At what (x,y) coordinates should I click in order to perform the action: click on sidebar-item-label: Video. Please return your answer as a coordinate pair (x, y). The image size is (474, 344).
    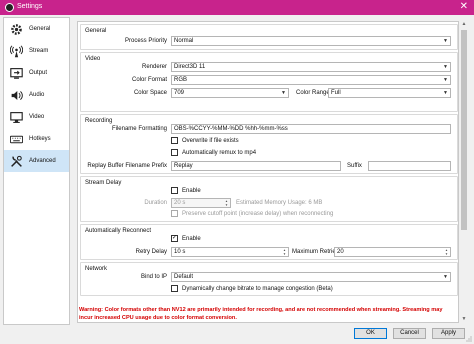
    Looking at the image, I should click on (37, 117).